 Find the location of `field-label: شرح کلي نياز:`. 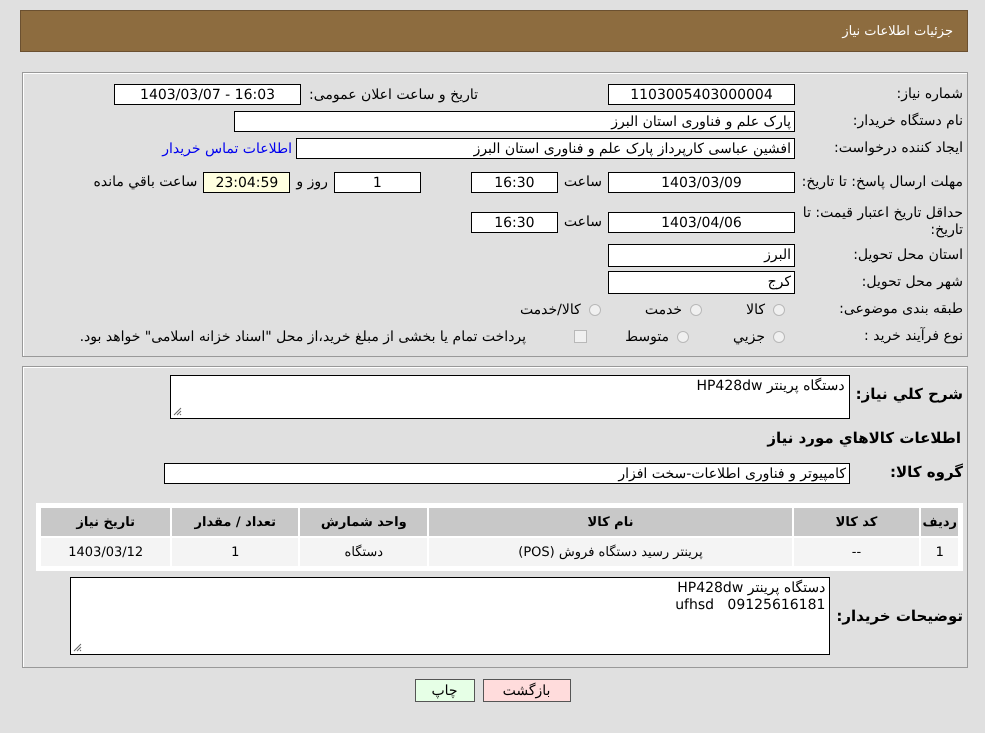

field-label: شرح کلي نياز: is located at coordinates (909, 393).